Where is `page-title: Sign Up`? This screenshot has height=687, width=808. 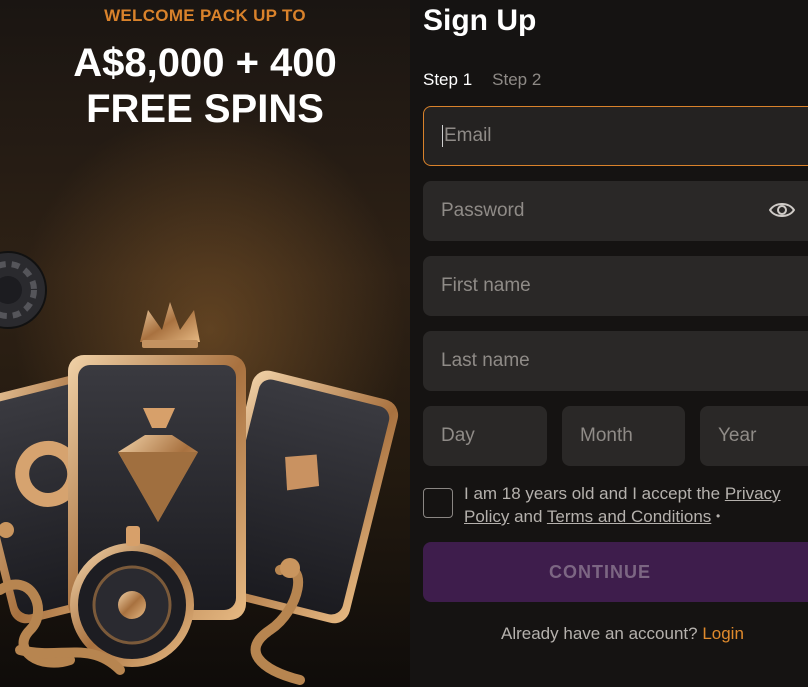 page-title: Sign Up is located at coordinates (480, 20).